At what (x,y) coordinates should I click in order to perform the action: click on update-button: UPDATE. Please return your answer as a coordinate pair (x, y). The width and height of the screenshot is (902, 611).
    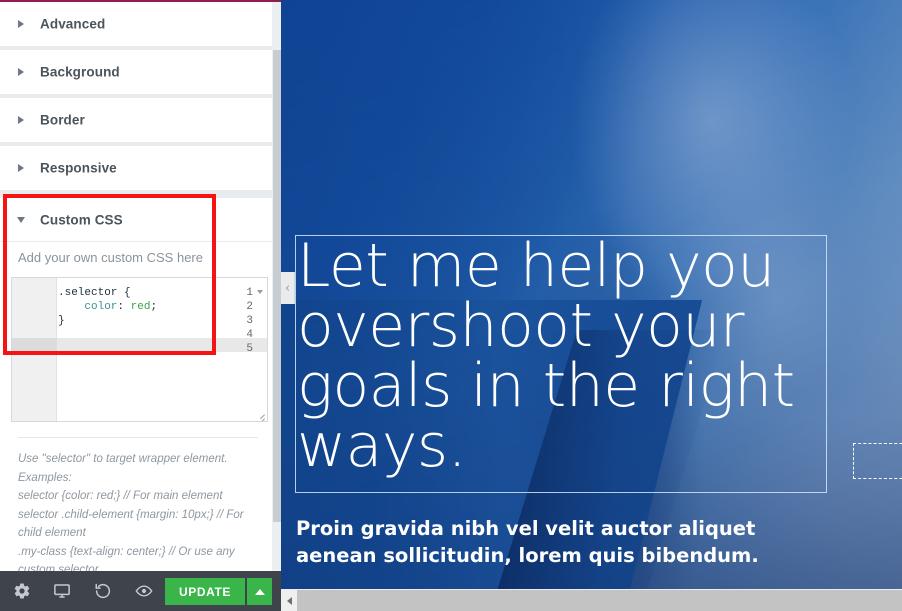
    Looking at the image, I should click on (205, 591).